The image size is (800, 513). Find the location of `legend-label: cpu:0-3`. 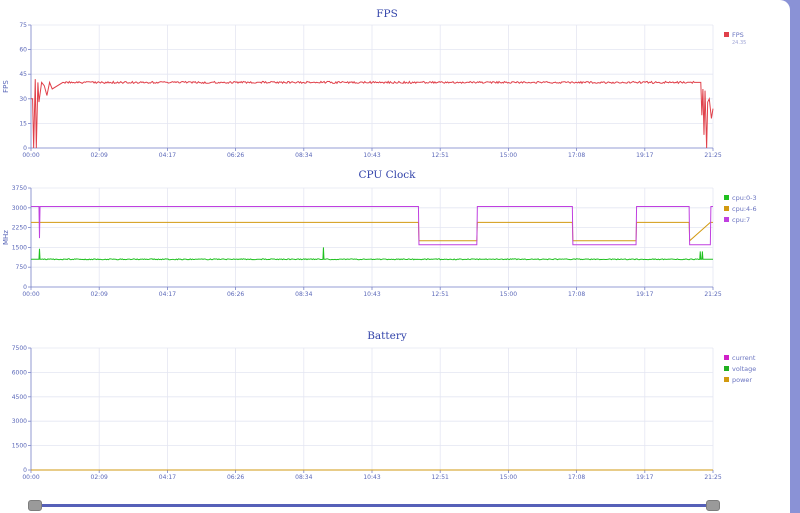

legend-label: cpu:0-3 is located at coordinates (744, 198).